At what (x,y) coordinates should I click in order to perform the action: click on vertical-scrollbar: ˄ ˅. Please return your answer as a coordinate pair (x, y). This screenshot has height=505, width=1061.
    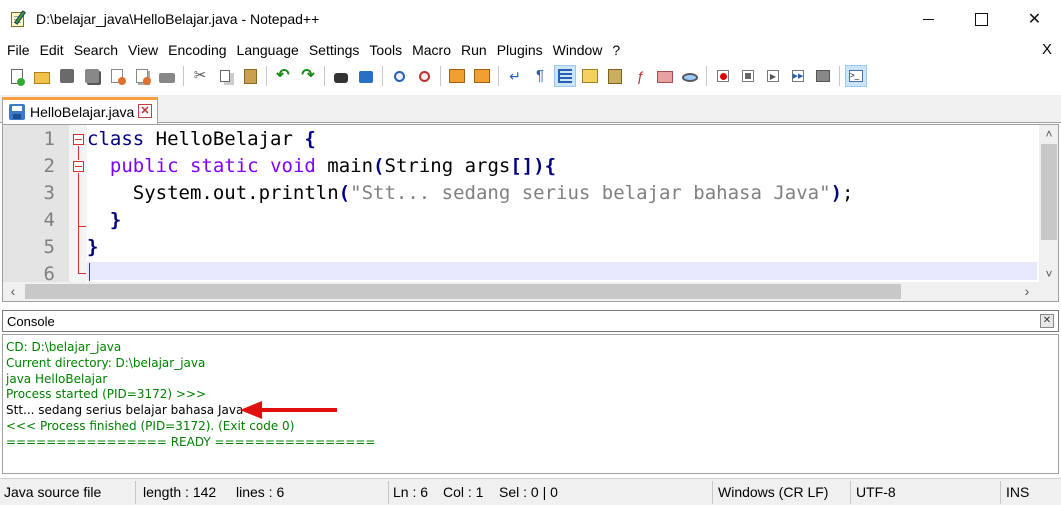
    Looking at the image, I should click on (1048, 204).